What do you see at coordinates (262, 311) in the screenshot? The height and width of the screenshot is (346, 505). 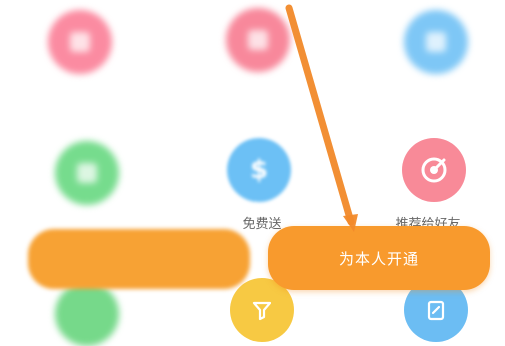 I see `filter-icon` at bounding box center [262, 311].